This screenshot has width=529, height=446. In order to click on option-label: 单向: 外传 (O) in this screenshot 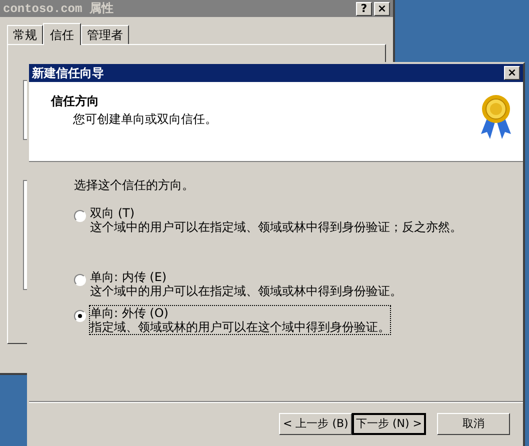, I will do `click(240, 313)`.